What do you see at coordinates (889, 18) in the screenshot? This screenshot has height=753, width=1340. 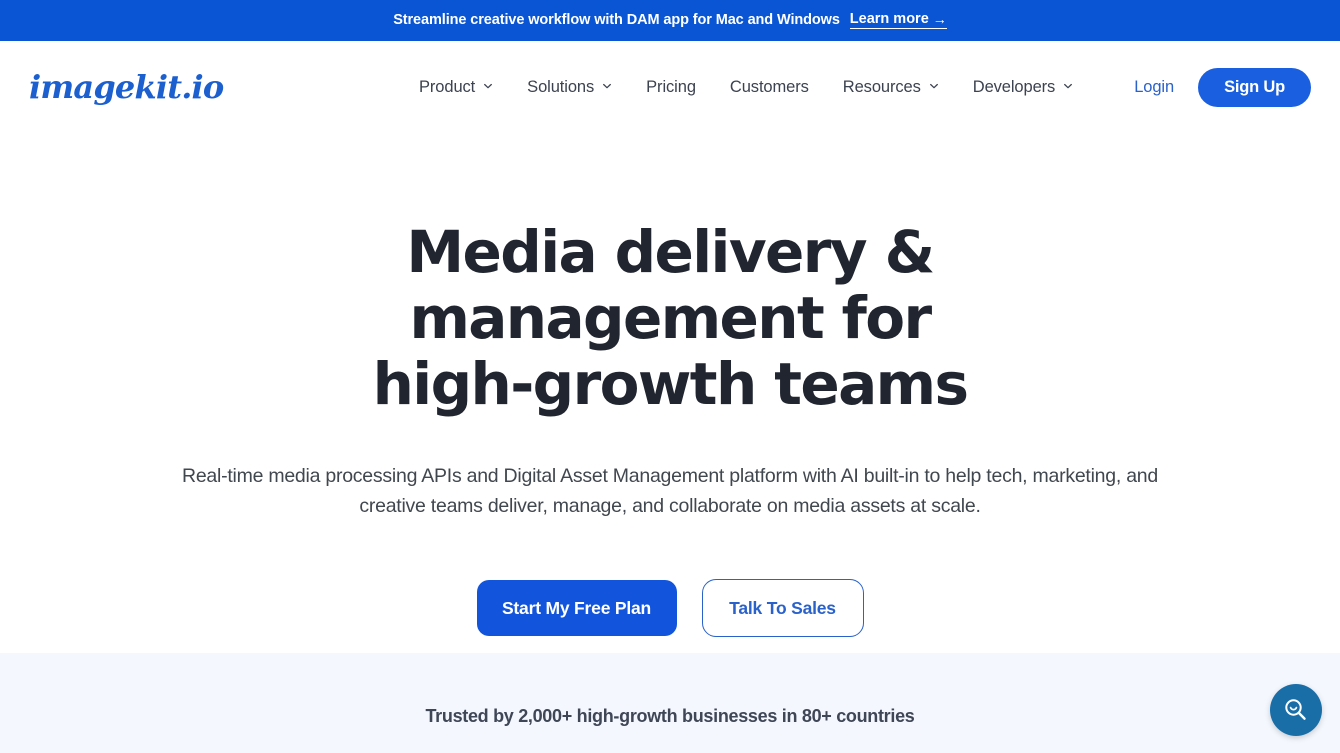 I see `announcement-link-label: Learn more` at bounding box center [889, 18].